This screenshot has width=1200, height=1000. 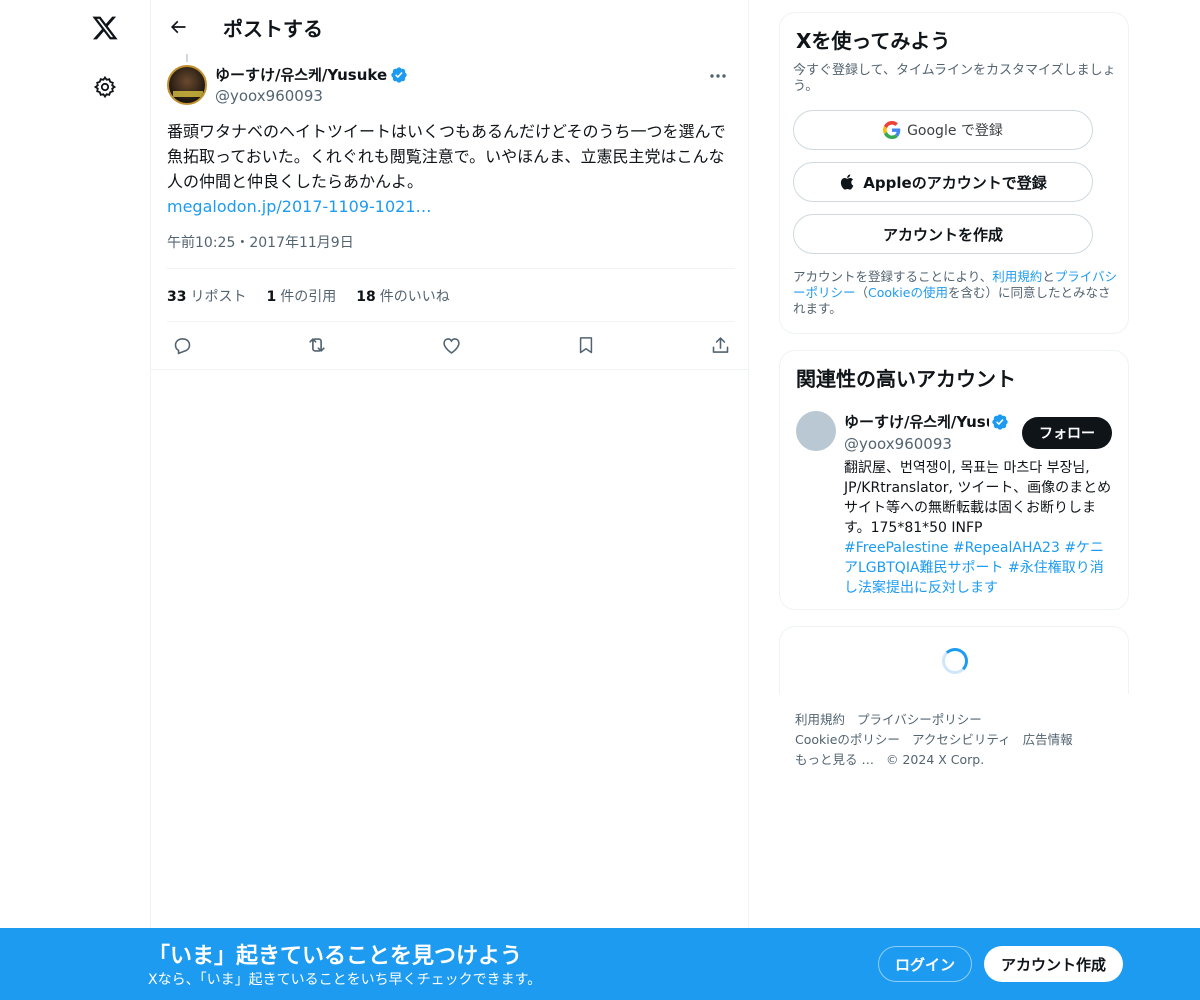 What do you see at coordinates (414, 297) in the screenshot?
I see `likes-label: 件のいいね` at bounding box center [414, 297].